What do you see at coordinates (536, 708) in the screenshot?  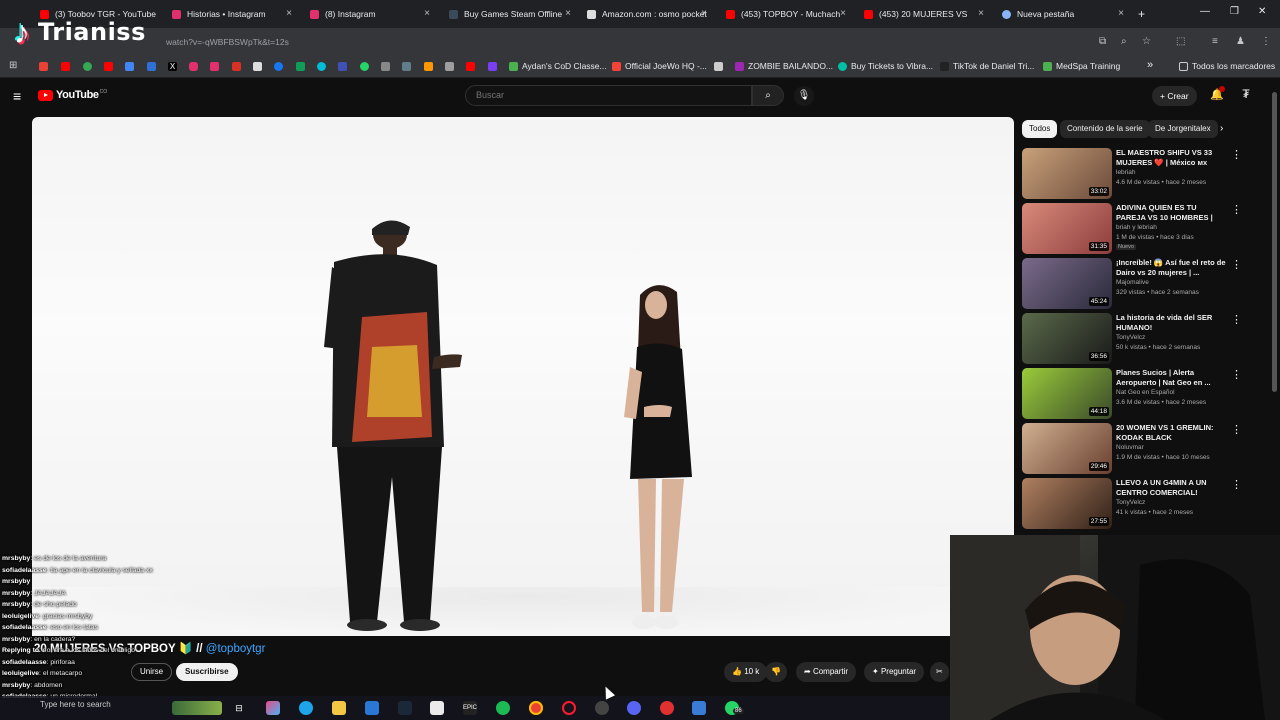 I see `chrome-icon` at bounding box center [536, 708].